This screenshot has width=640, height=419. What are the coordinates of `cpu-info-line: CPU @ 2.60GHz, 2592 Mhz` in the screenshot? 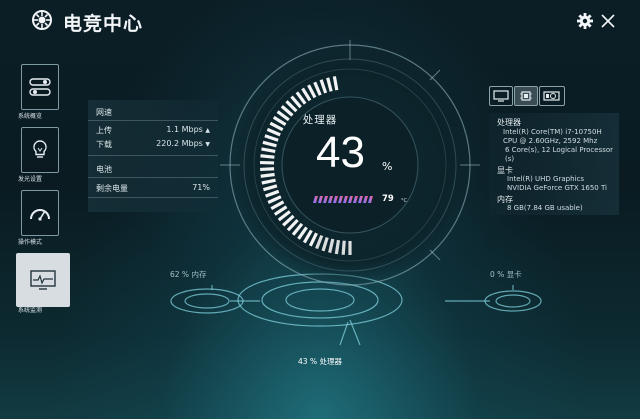 It's located at (550, 141).